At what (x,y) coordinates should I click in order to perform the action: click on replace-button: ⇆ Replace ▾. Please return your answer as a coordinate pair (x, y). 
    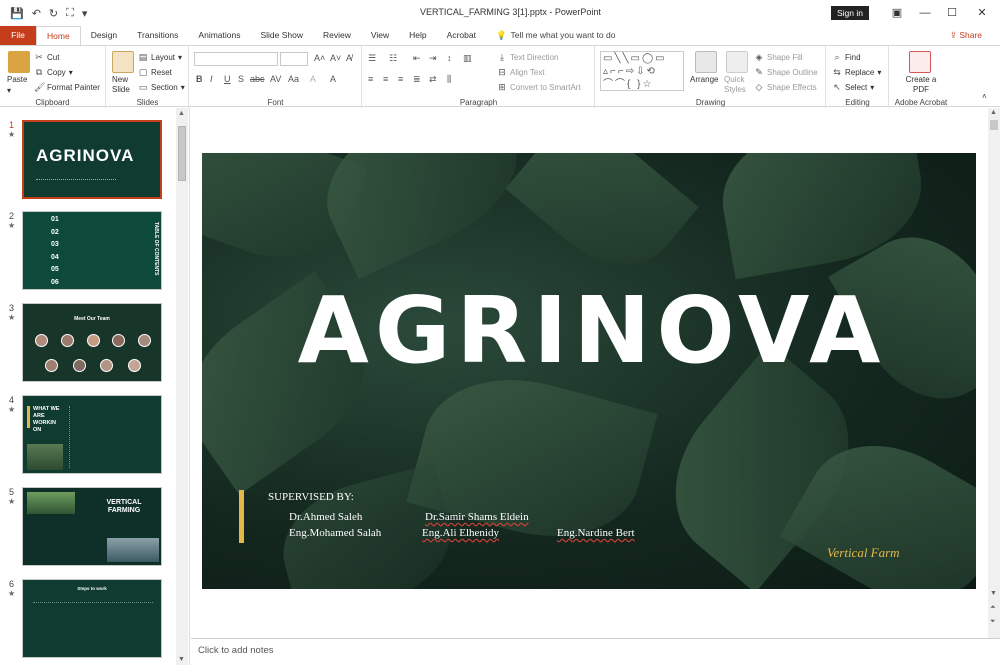
    Looking at the image, I should click on (856, 72).